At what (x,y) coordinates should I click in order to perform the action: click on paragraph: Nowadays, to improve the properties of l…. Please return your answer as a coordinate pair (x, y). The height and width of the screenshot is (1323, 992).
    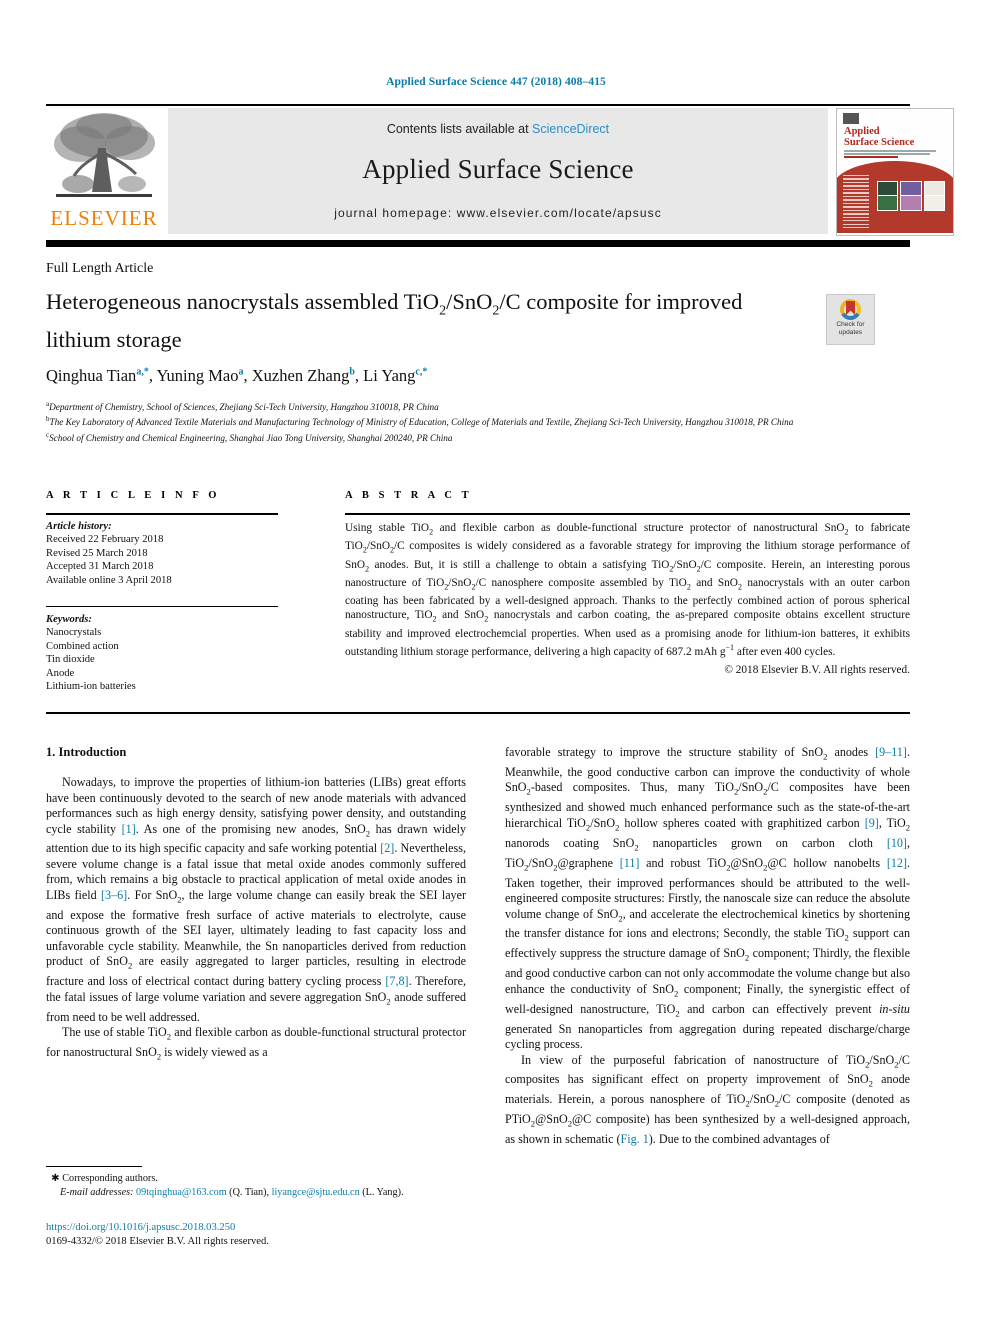
    Looking at the image, I should click on (256, 899).